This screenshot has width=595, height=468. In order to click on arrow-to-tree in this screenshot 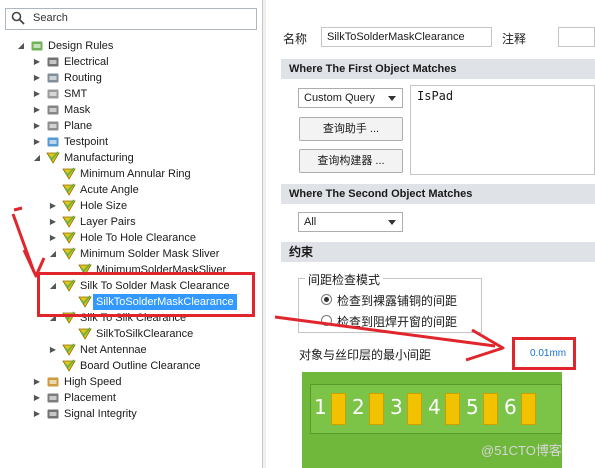, I will do `click(28, 242)`.